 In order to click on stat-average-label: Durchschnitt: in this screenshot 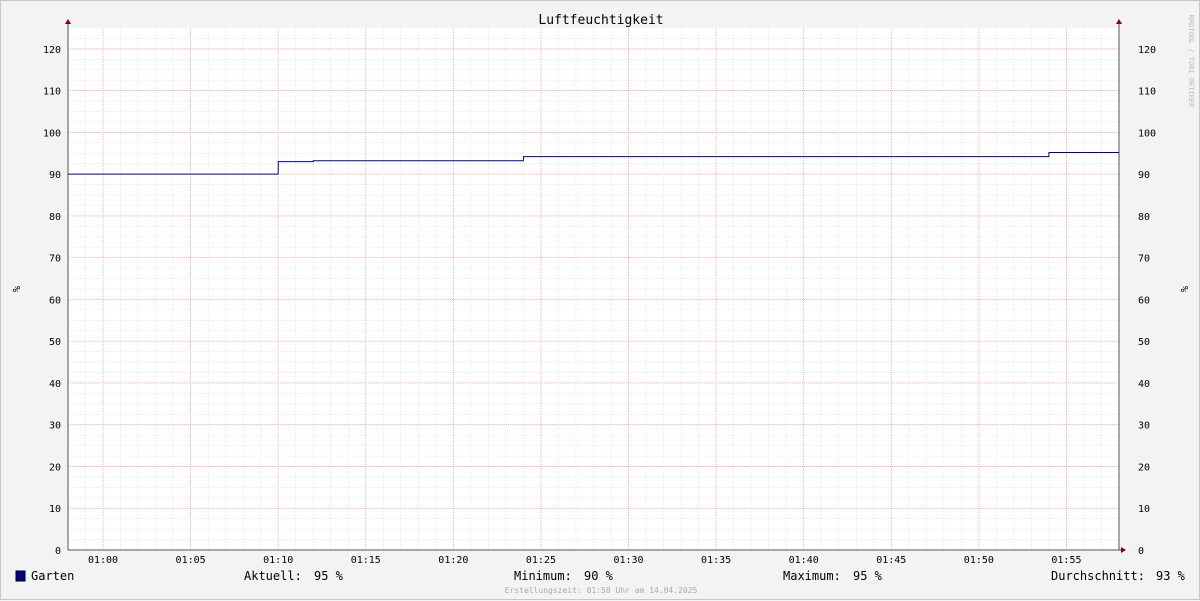, I will do `click(1098, 576)`.